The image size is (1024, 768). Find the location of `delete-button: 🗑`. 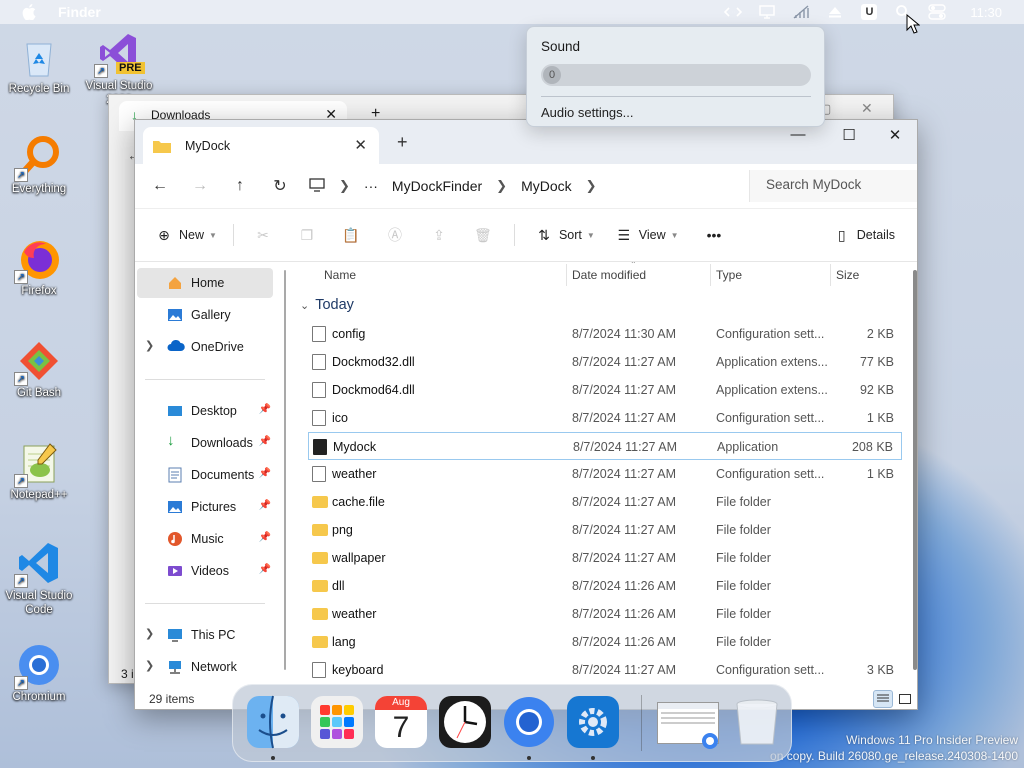

delete-button: 🗑 is located at coordinates (486, 235).